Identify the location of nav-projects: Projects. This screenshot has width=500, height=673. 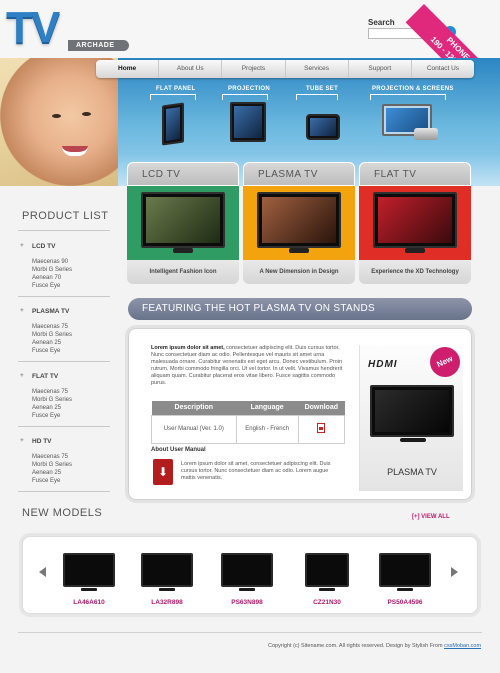
(254, 69).